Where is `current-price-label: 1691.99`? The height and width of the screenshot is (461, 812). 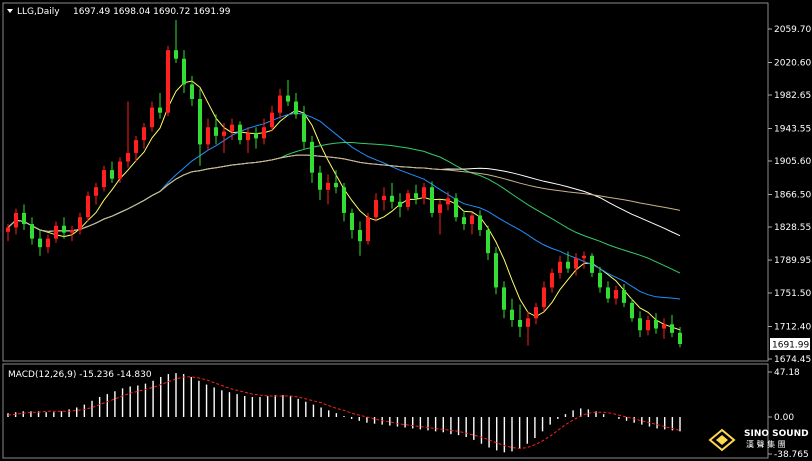
current-price-label: 1691.99 is located at coordinates (790, 346).